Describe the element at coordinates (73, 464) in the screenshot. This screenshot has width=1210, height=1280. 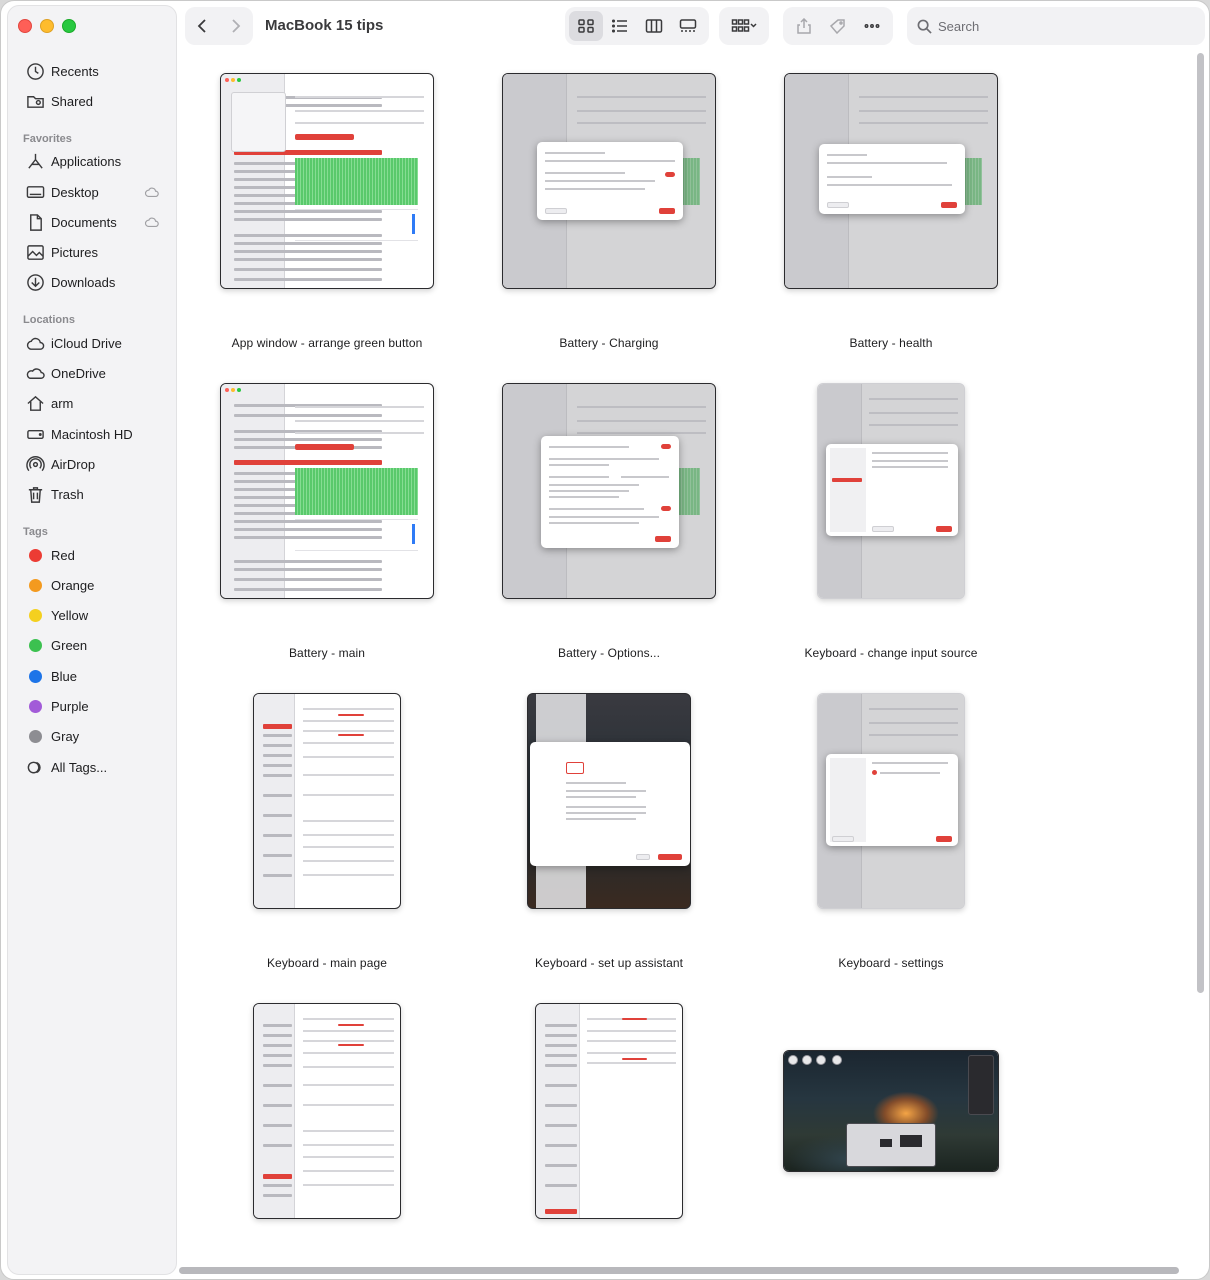
I see `sidebar-item-label: AirDrop` at that location.